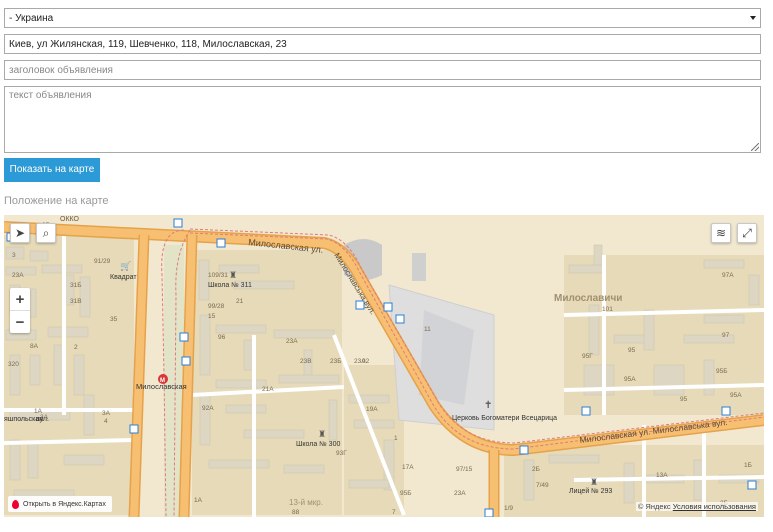  Describe the element at coordinates (542, 485) in the screenshot. I see `house-number: 7/49` at that location.